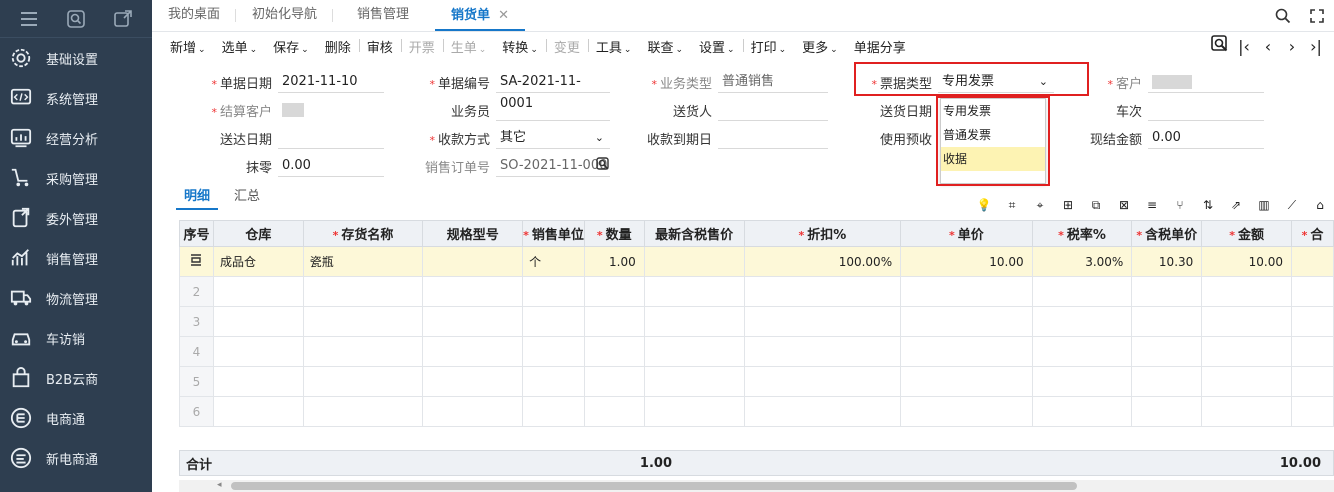 The height and width of the screenshot is (492, 1334). Describe the element at coordinates (258, 233) in the screenshot. I see `column-header: 仓库` at that location.